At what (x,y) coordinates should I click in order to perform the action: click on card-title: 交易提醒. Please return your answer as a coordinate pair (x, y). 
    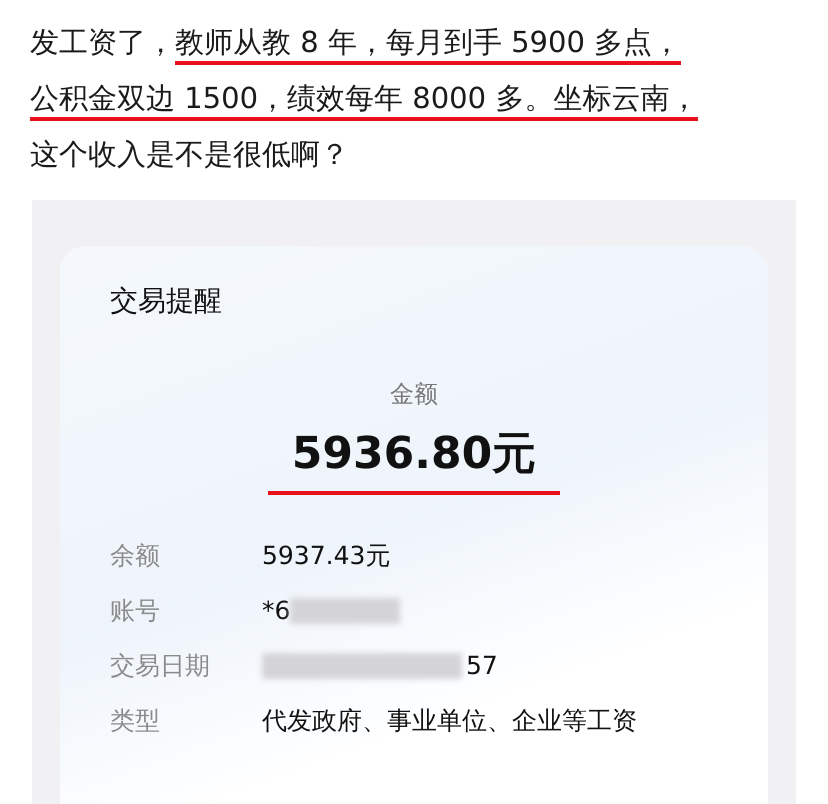
    Looking at the image, I should click on (166, 301).